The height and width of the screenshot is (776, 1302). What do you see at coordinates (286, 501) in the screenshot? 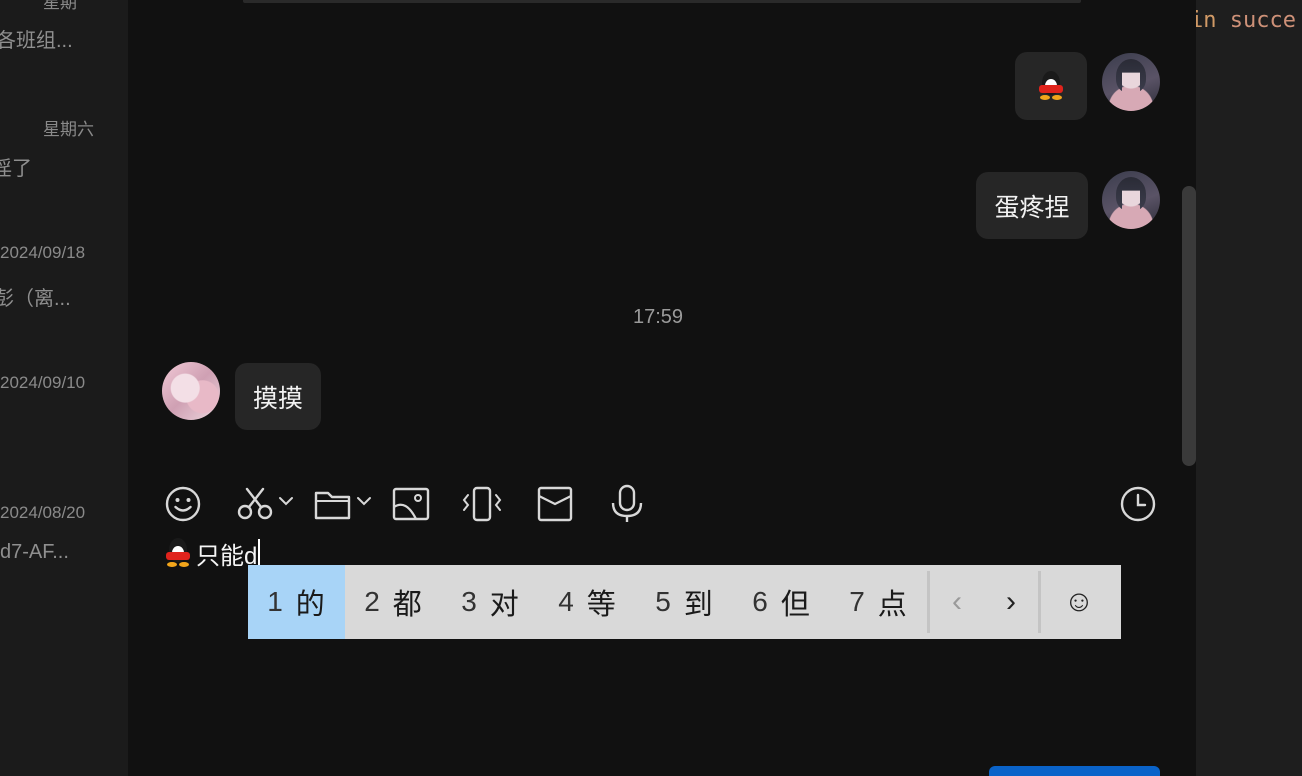
I see `chevron-down-icon` at bounding box center [286, 501].